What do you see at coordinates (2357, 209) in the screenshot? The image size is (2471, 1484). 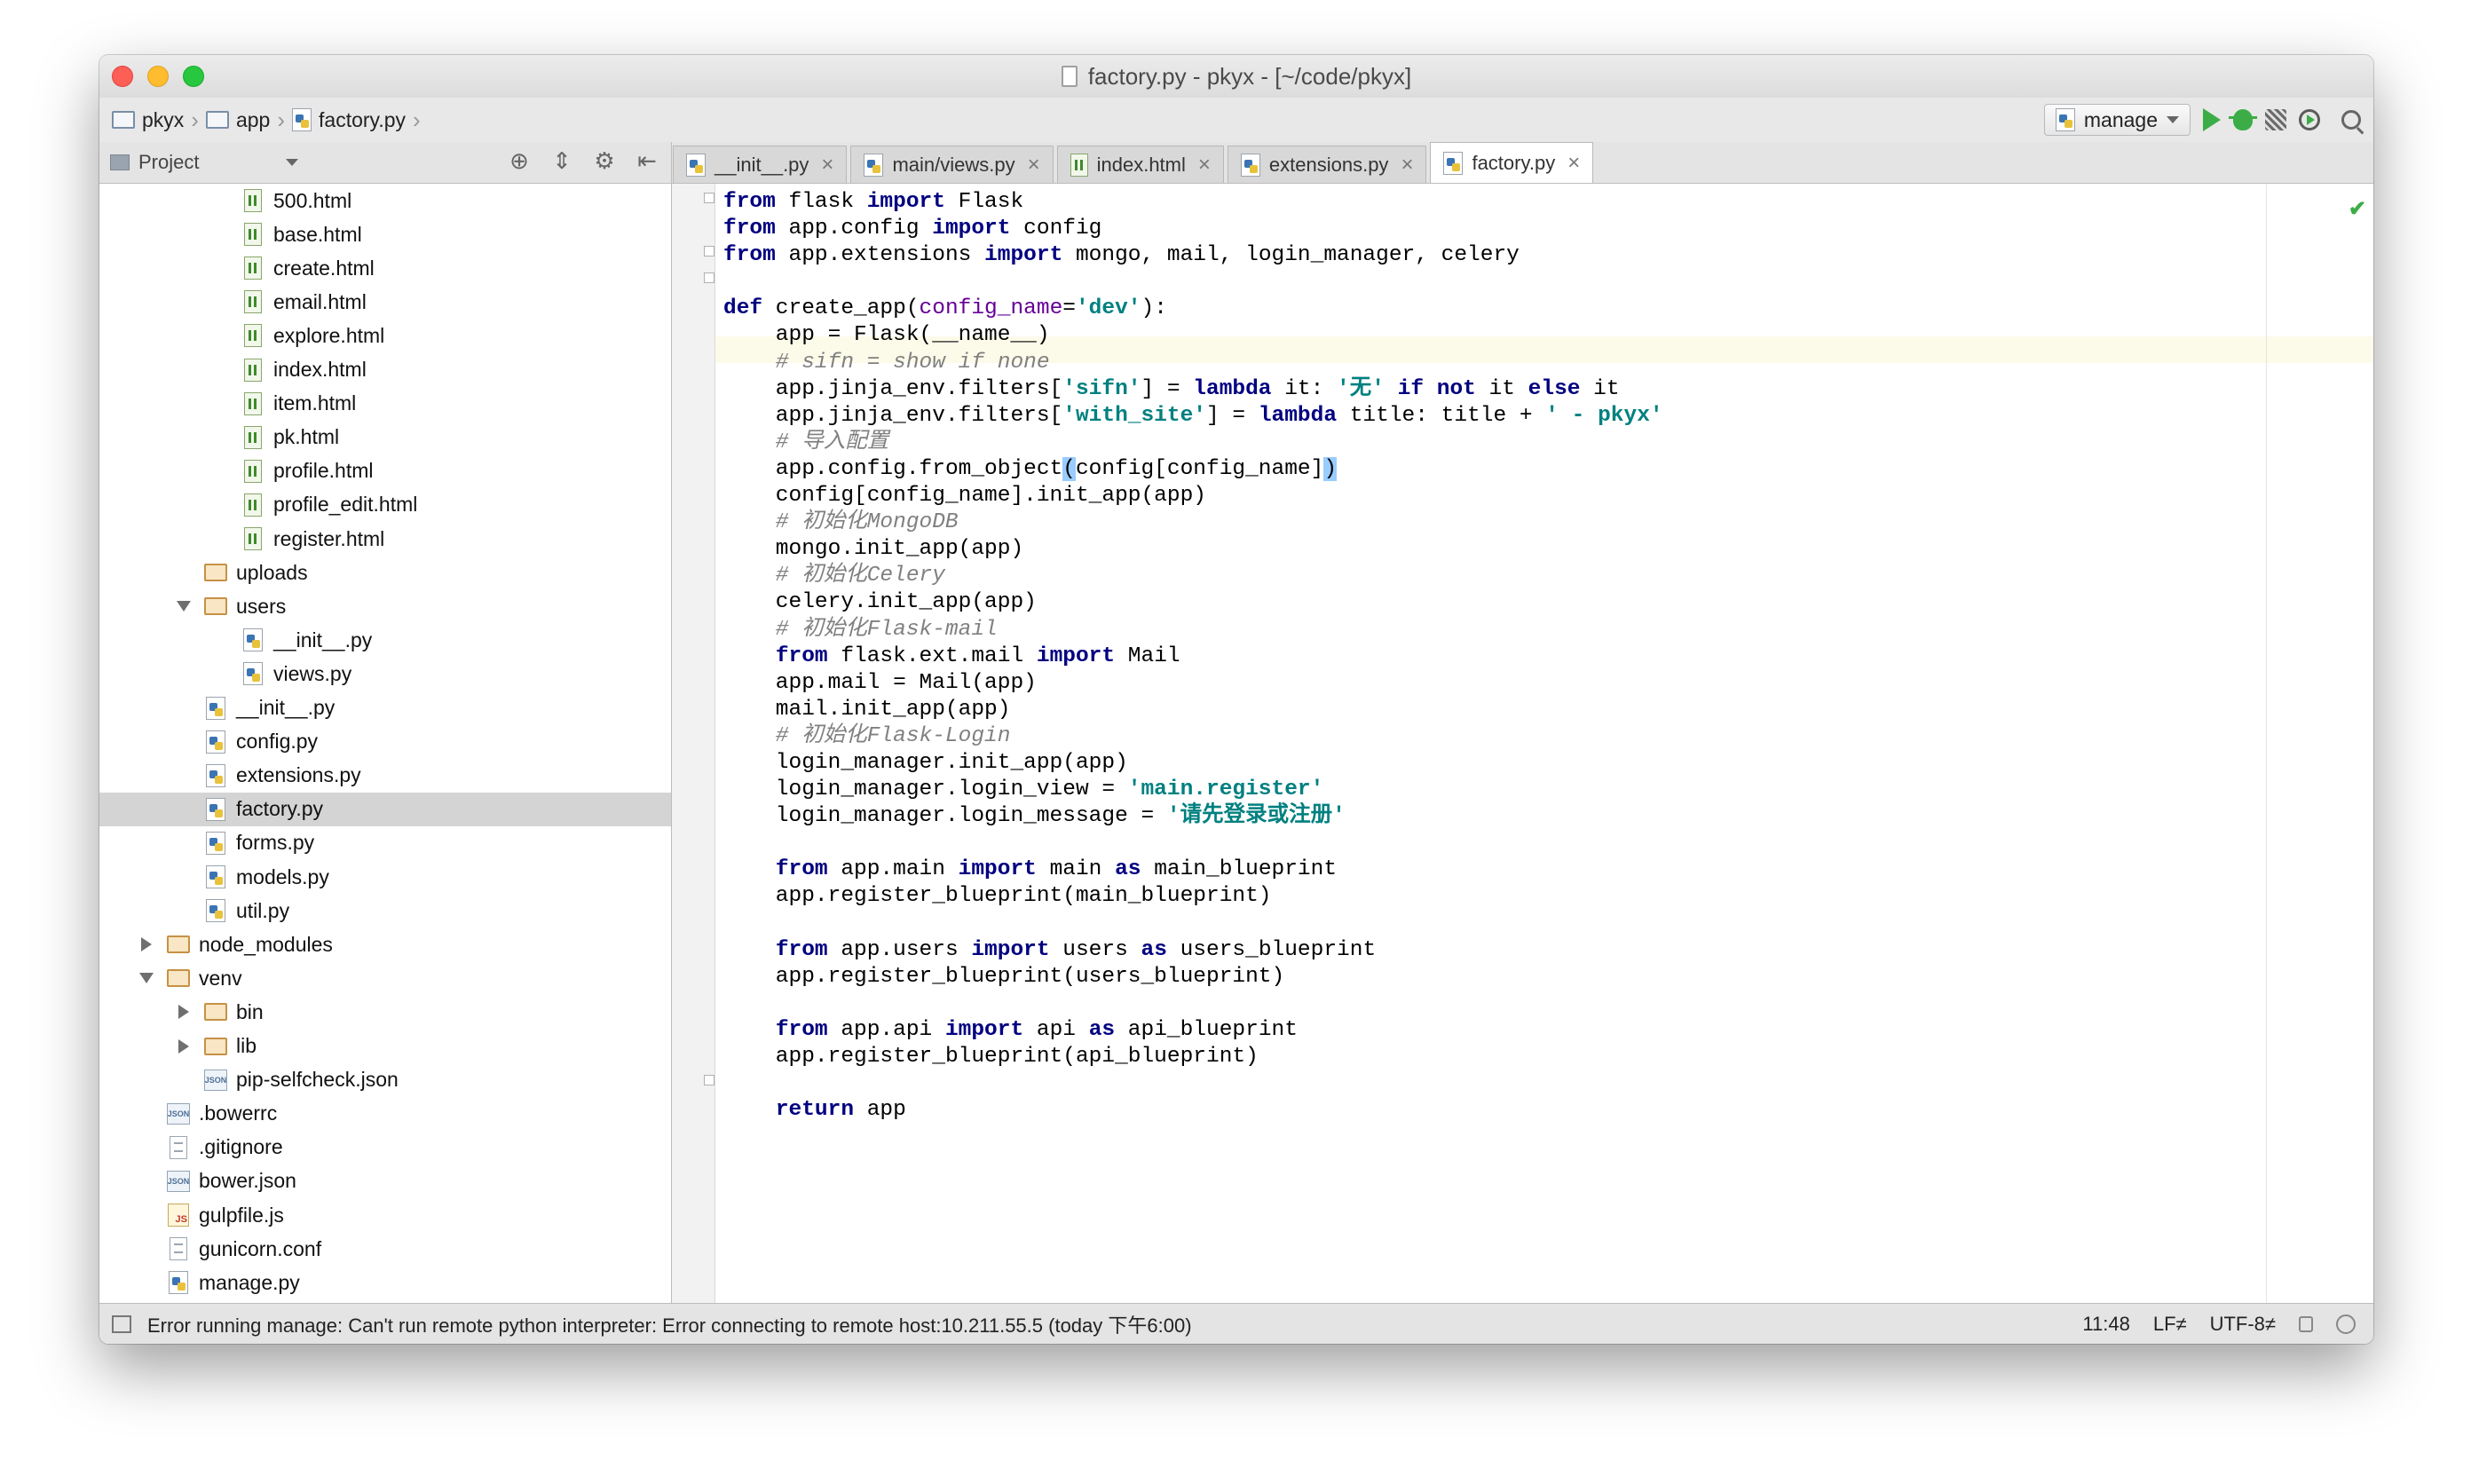 I see `inspection-ok-icon: ✔` at bounding box center [2357, 209].